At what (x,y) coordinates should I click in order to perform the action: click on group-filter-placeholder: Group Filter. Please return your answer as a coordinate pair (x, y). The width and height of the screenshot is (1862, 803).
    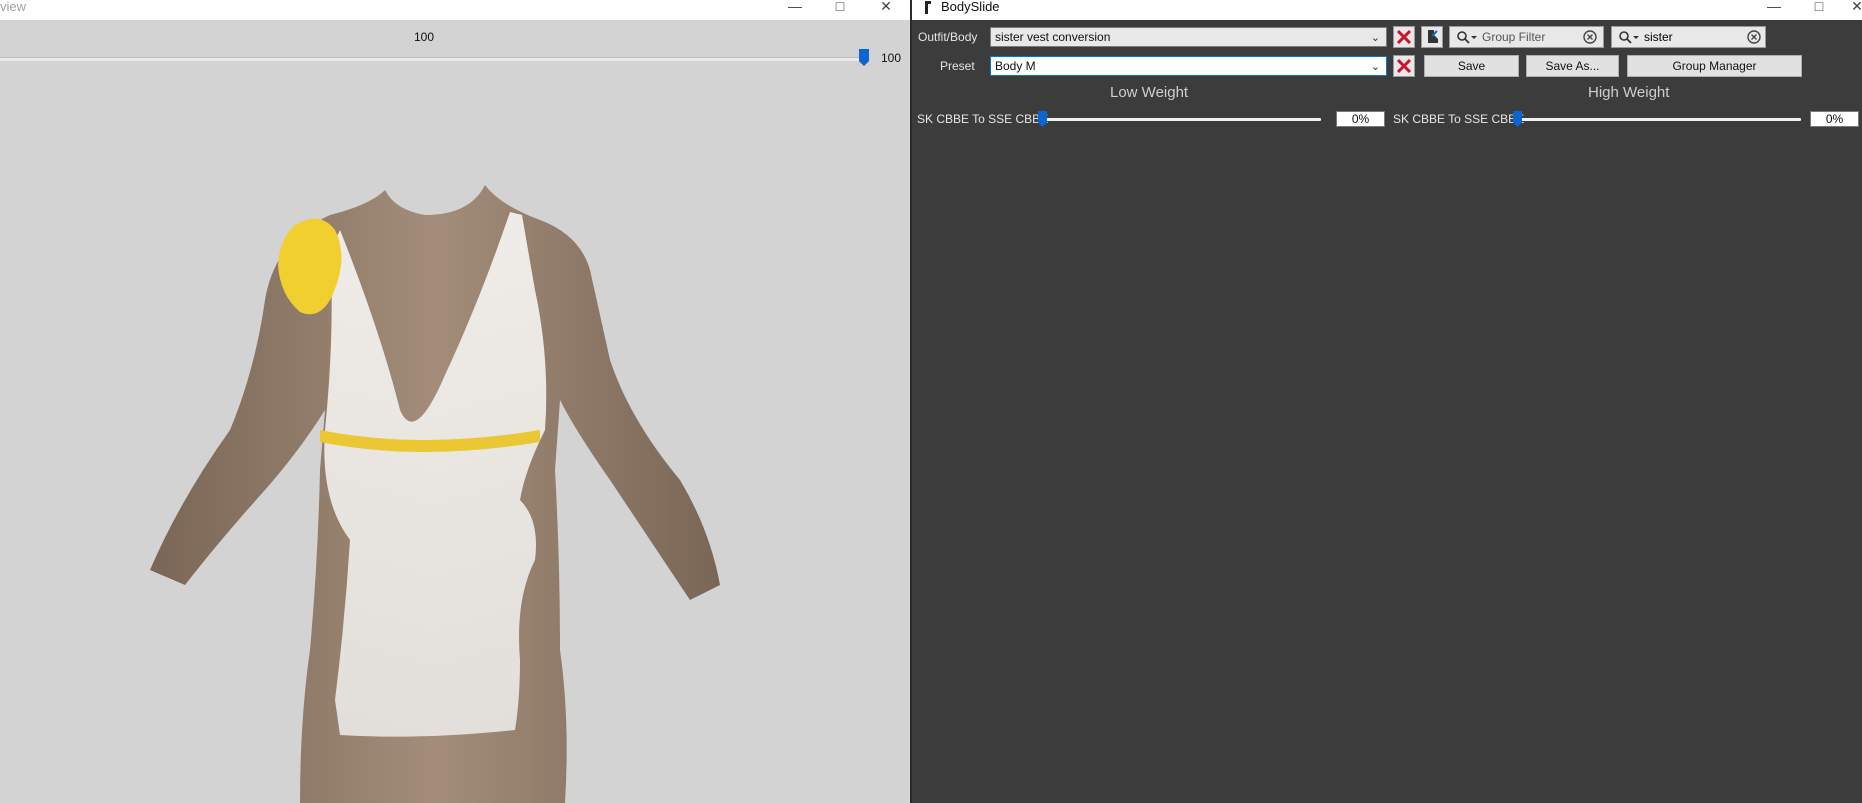
    Looking at the image, I should click on (1514, 37).